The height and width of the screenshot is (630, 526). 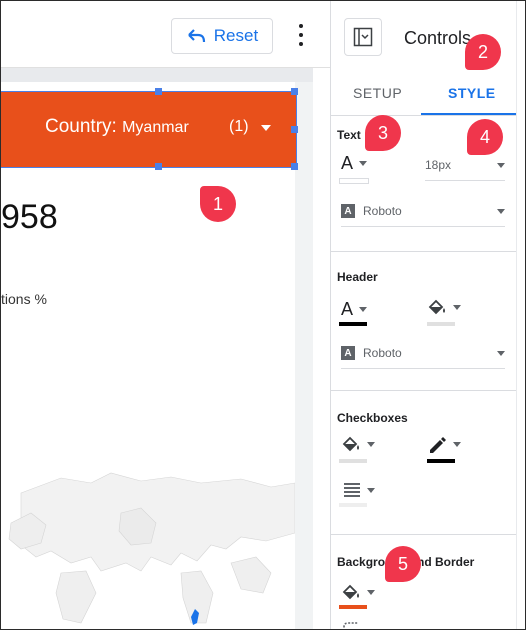 I want to click on text-color-swatch, so click(x=354, y=181).